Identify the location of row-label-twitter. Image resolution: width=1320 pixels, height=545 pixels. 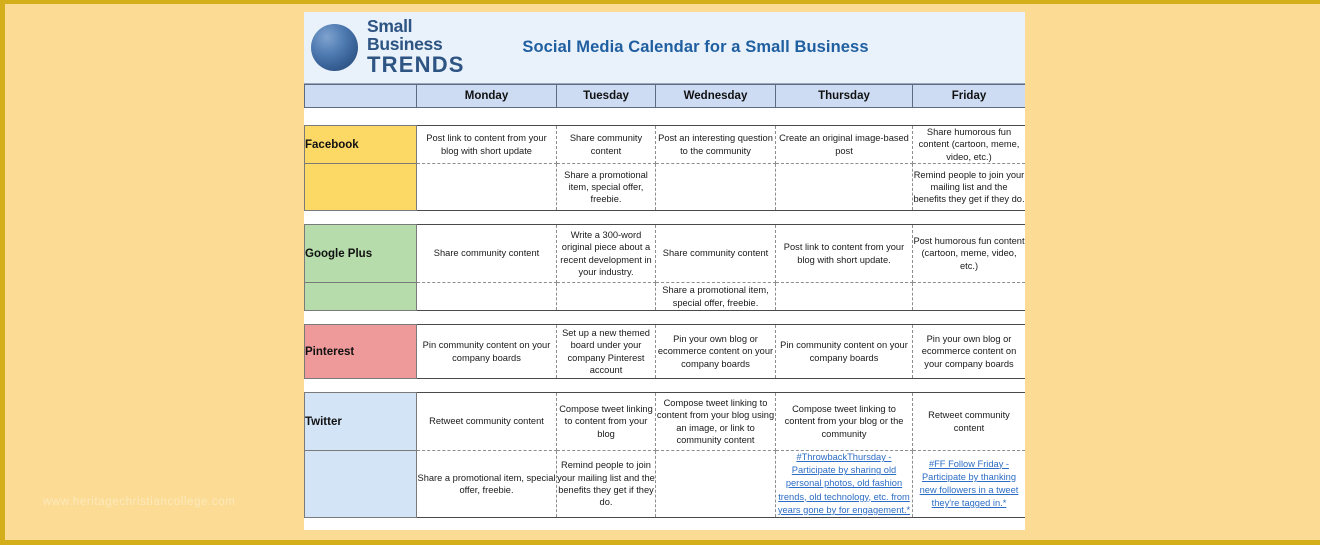
(360, 484).